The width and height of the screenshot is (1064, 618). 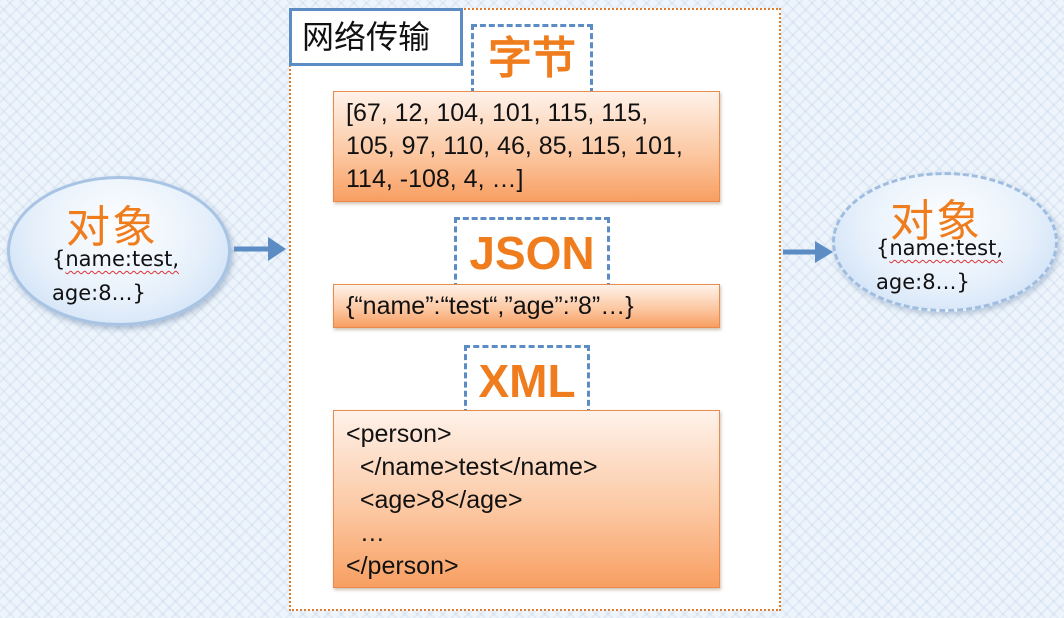 What do you see at coordinates (497, 113) in the screenshot?
I see `bytes-line-1: [67, 12, 104, 101, 115, 115,` at bounding box center [497, 113].